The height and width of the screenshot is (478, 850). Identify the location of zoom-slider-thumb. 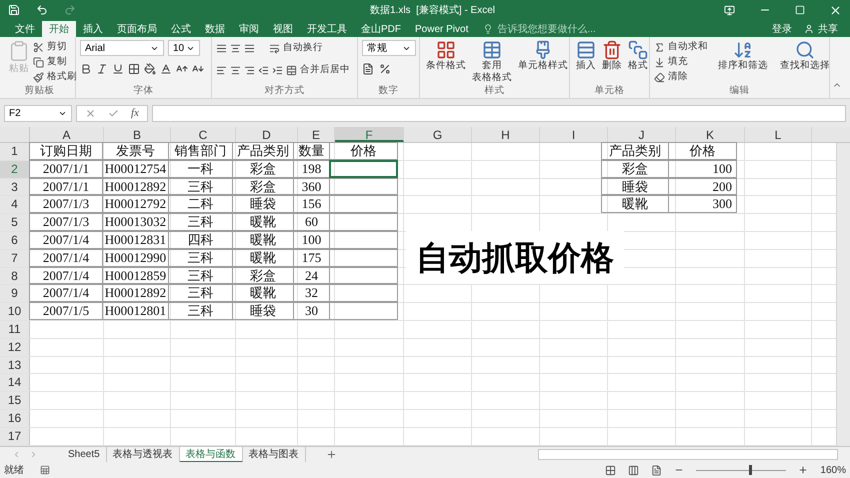
(750, 470).